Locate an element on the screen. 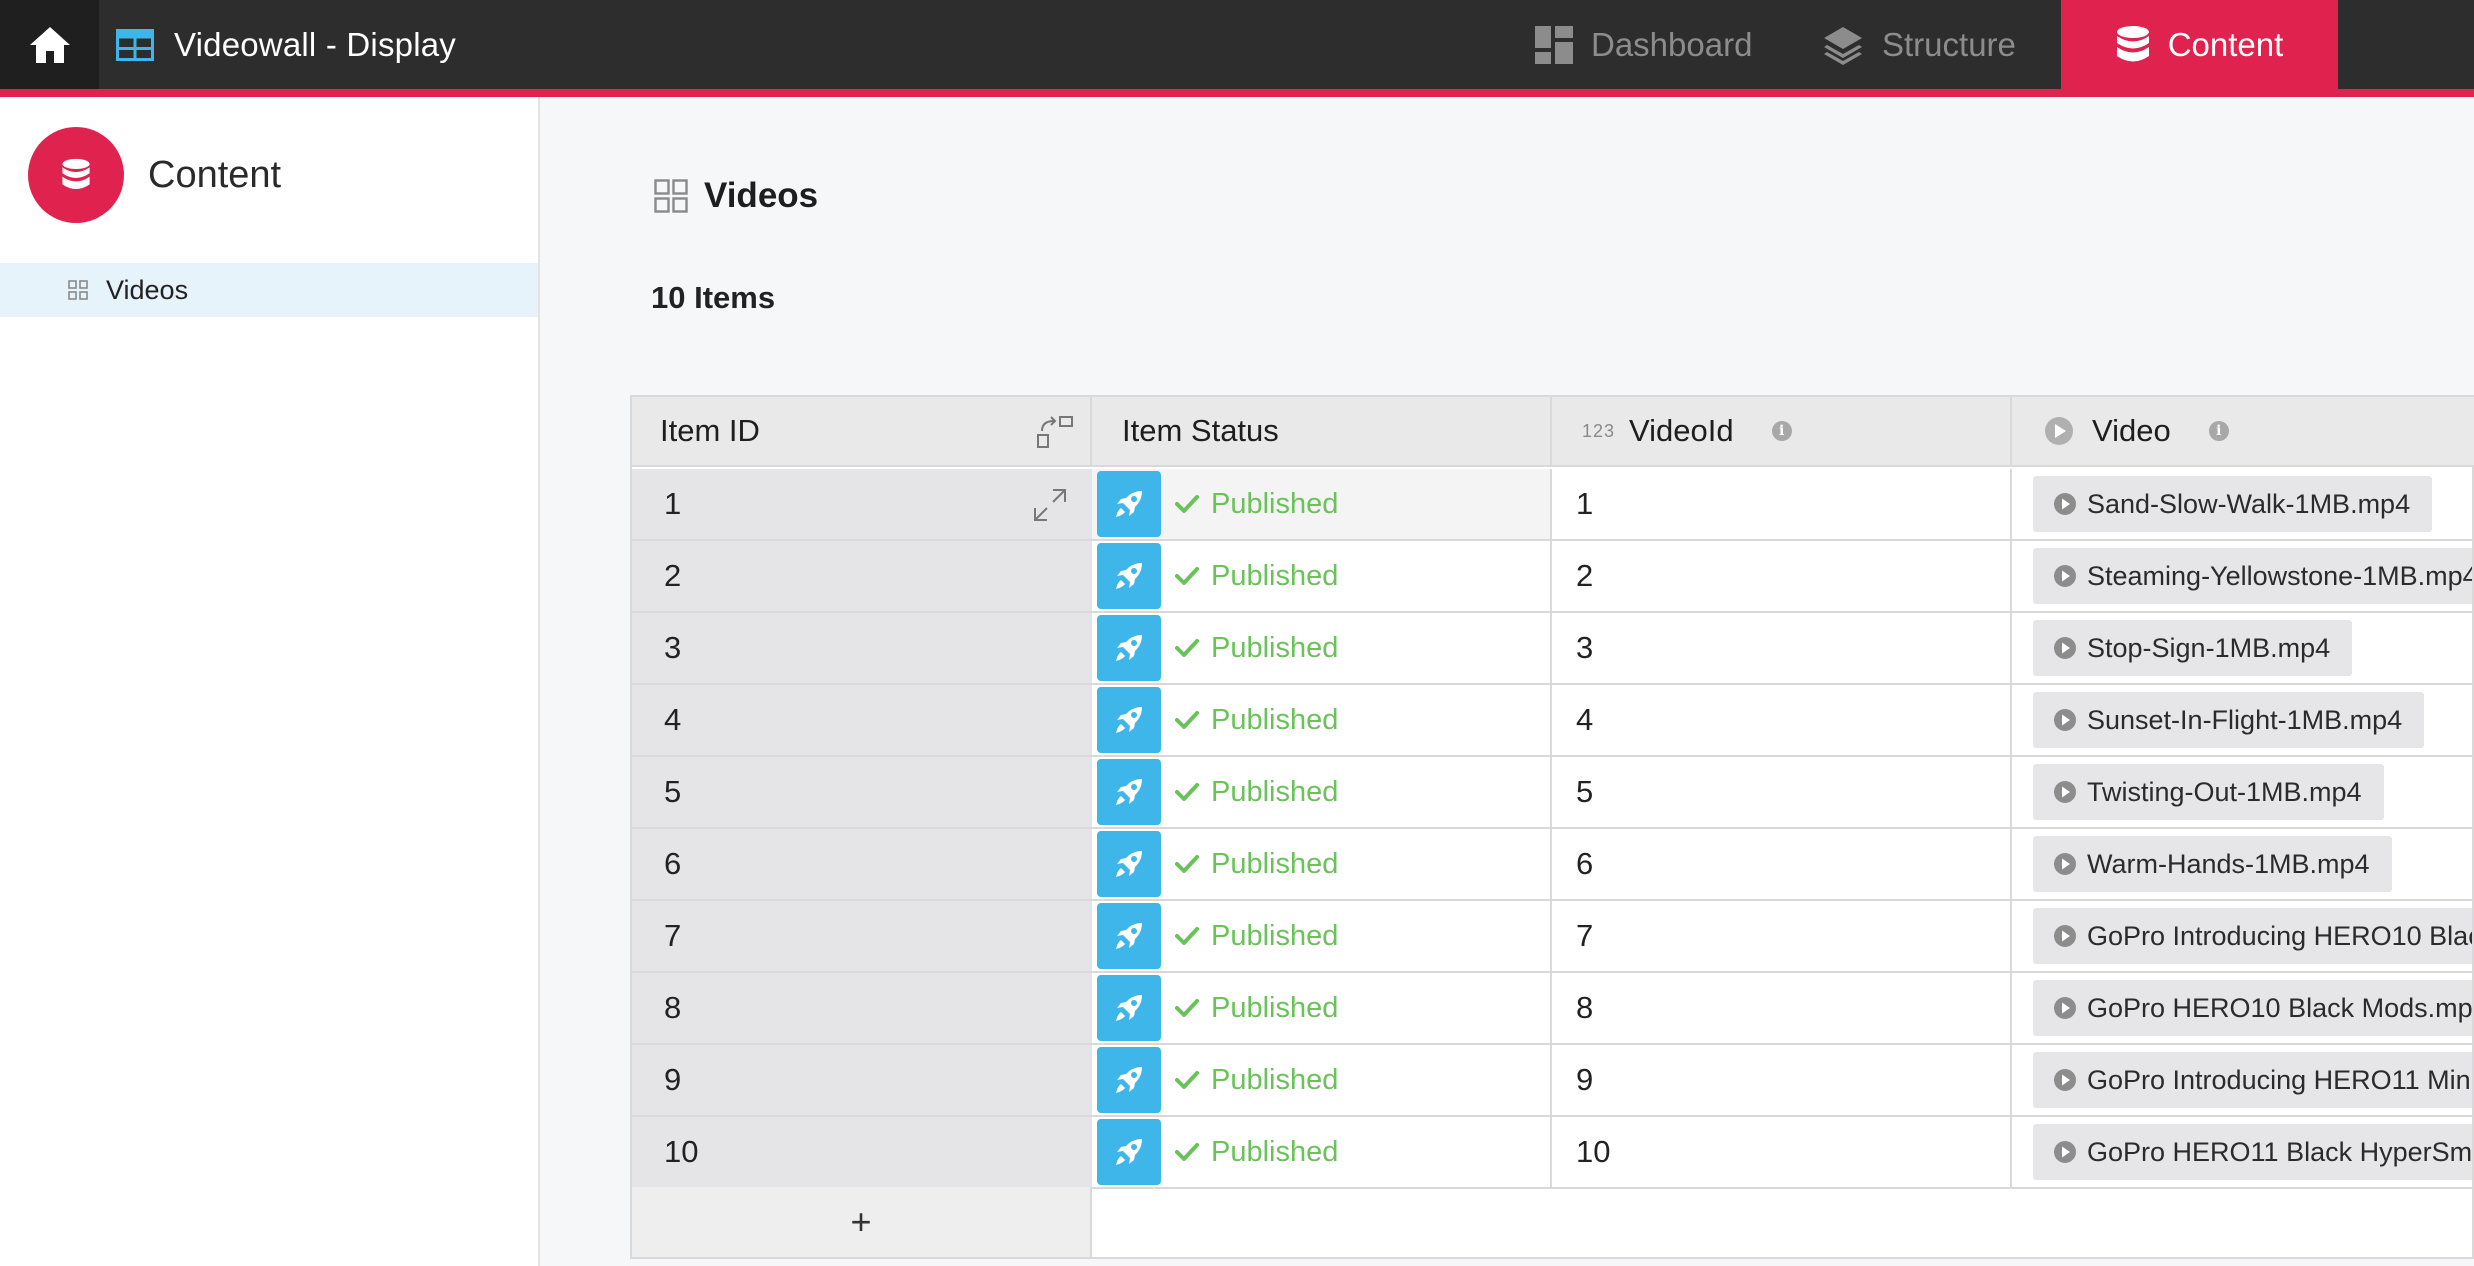 This screenshot has height=1266, width=2474. videoid-cell: 4 is located at coordinates (1782, 721).